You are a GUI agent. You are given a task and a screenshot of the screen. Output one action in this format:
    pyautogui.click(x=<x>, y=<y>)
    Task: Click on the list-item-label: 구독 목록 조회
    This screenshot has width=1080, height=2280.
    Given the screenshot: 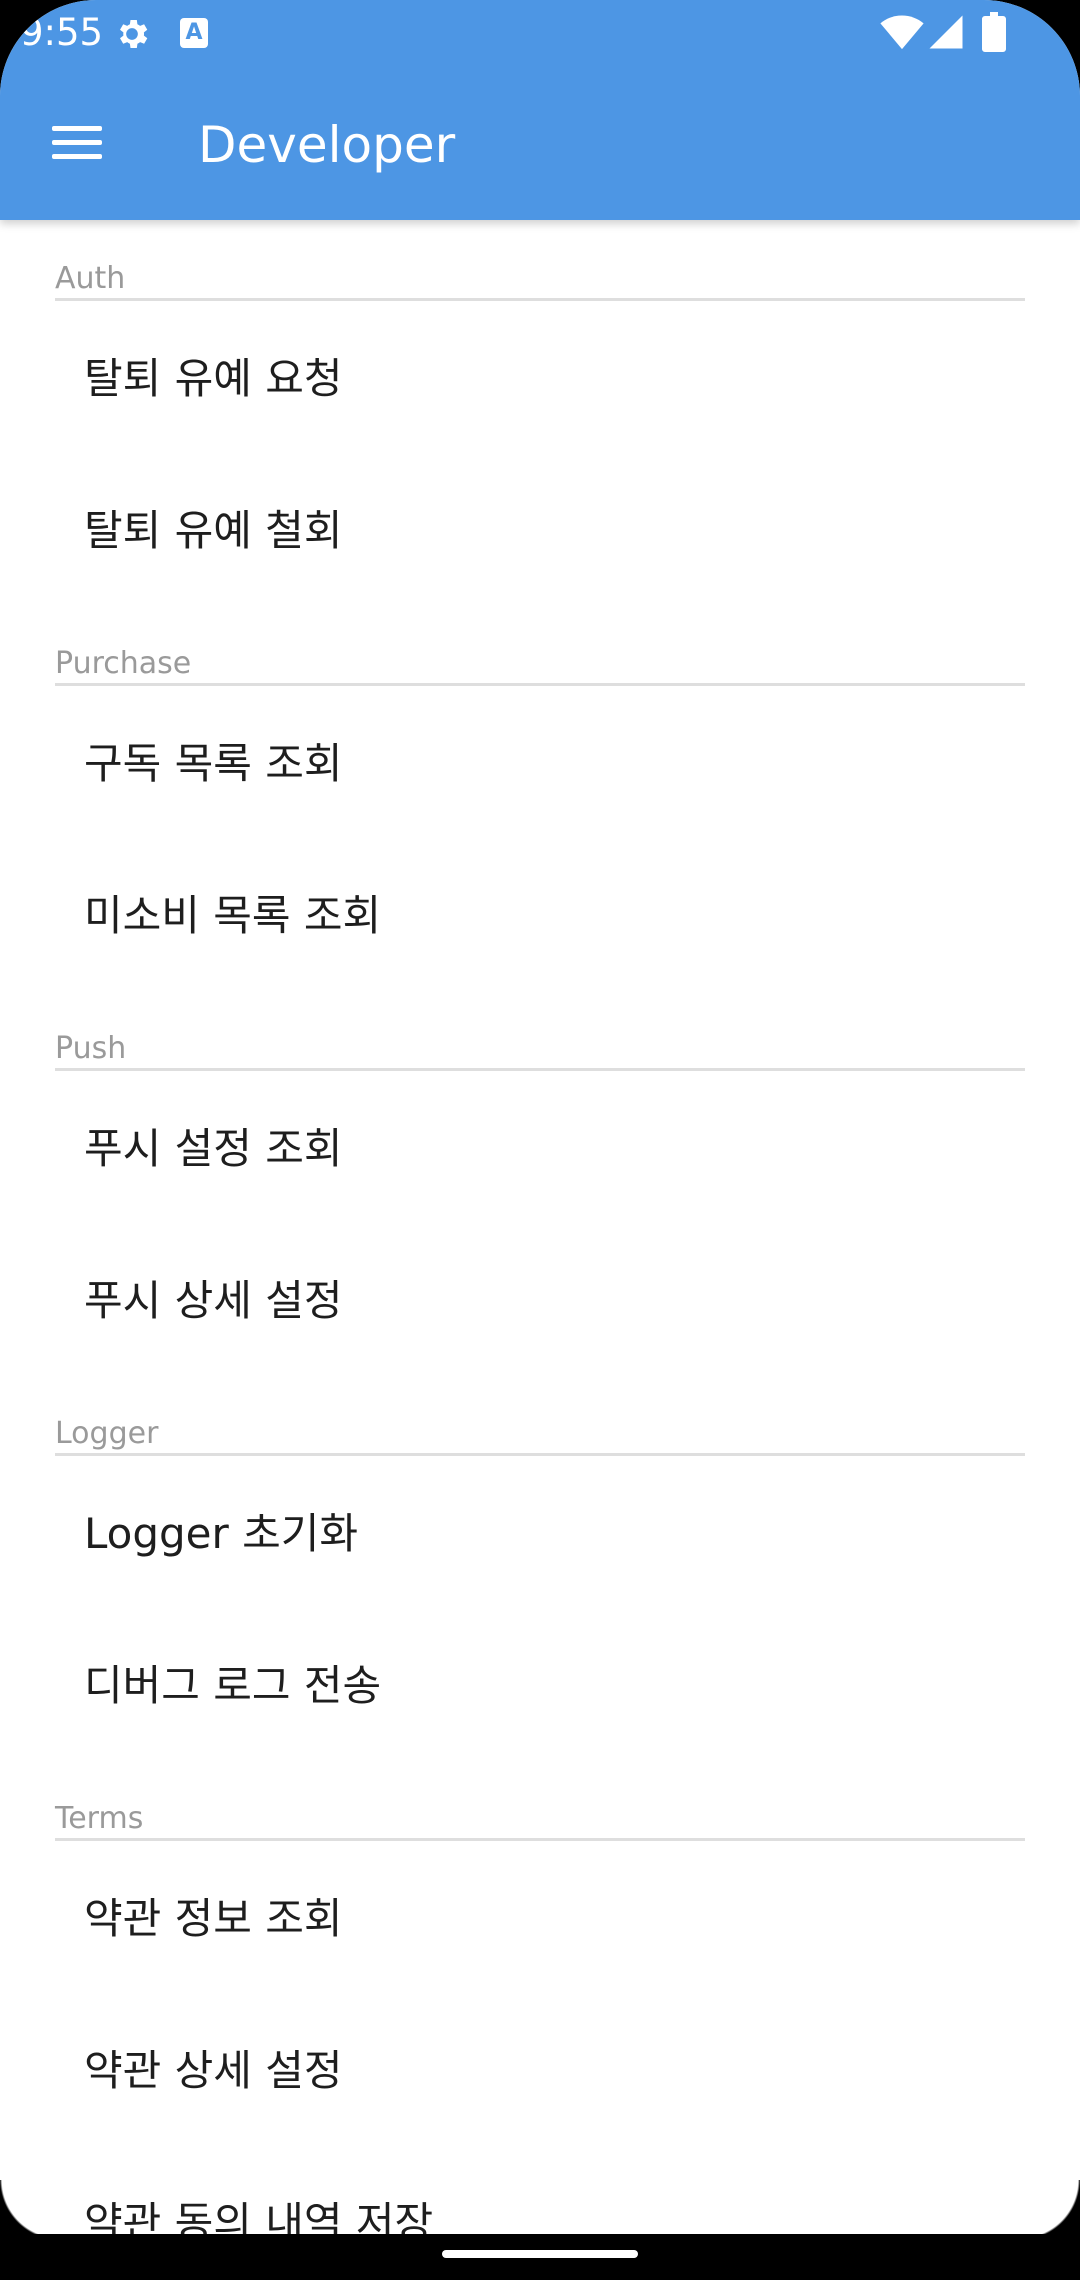 What is the action you would take?
    pyautogui.click(x=213, y=763)
    